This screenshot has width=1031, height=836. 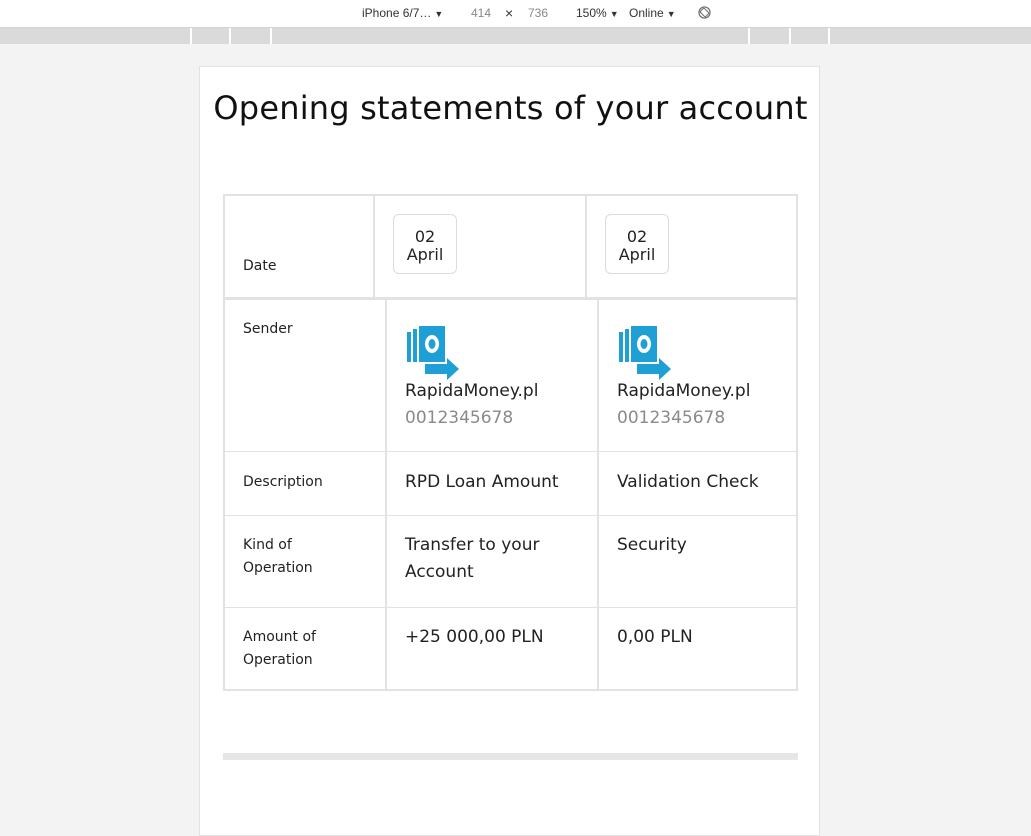 What do you see at coordinates (591, 13) in the screenshot?
I see `zoom-label: 150%` at bounding box center [591, 13].